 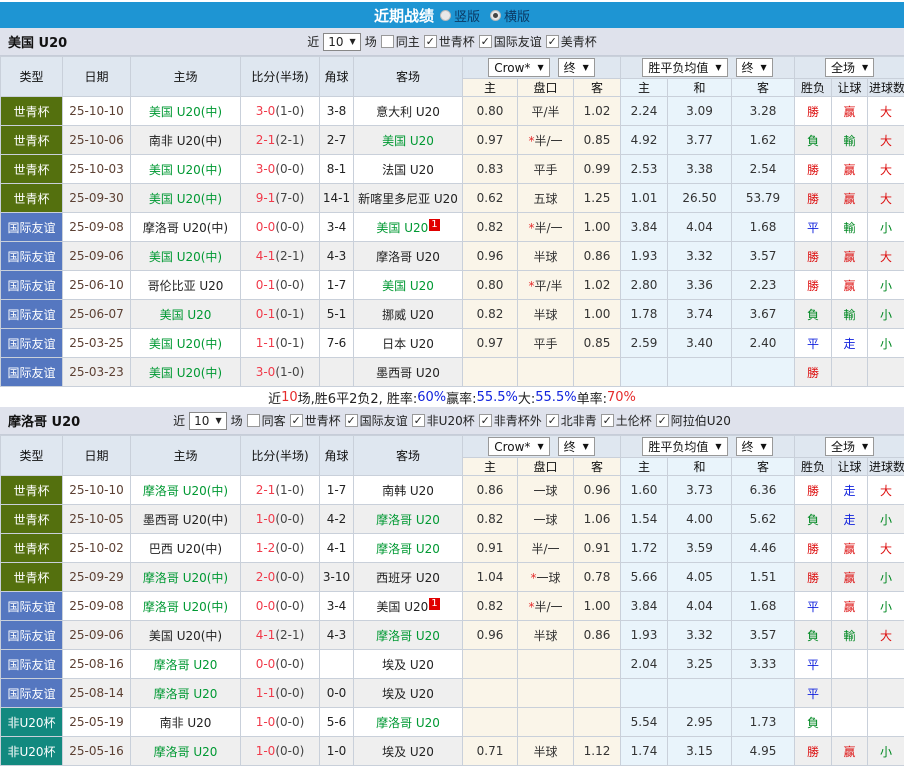 I want to click on away-team-link: 西班牙 U20, so click(x=408, y=577).